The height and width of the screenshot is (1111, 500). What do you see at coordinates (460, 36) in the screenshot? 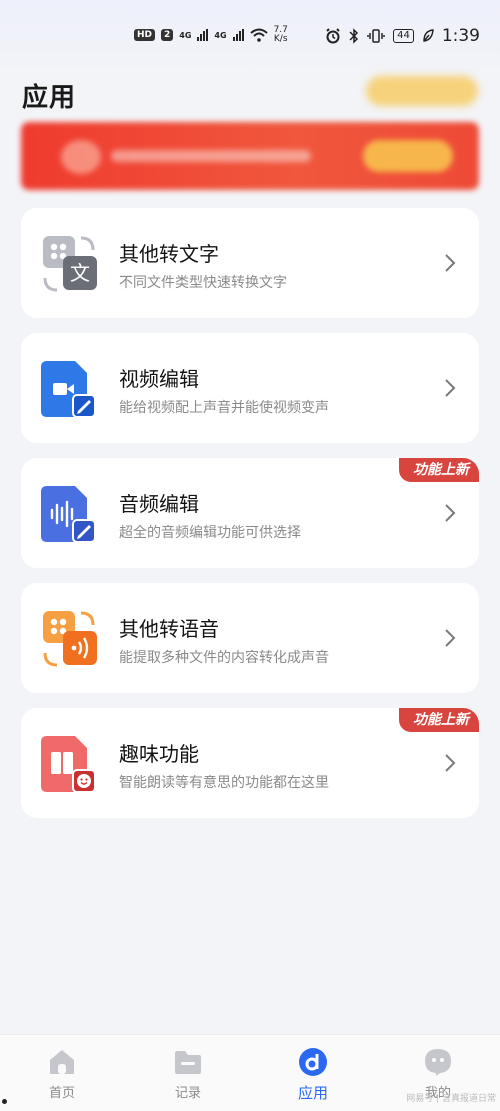
I see `clock: 1:39` at bounding box center [460, 36].